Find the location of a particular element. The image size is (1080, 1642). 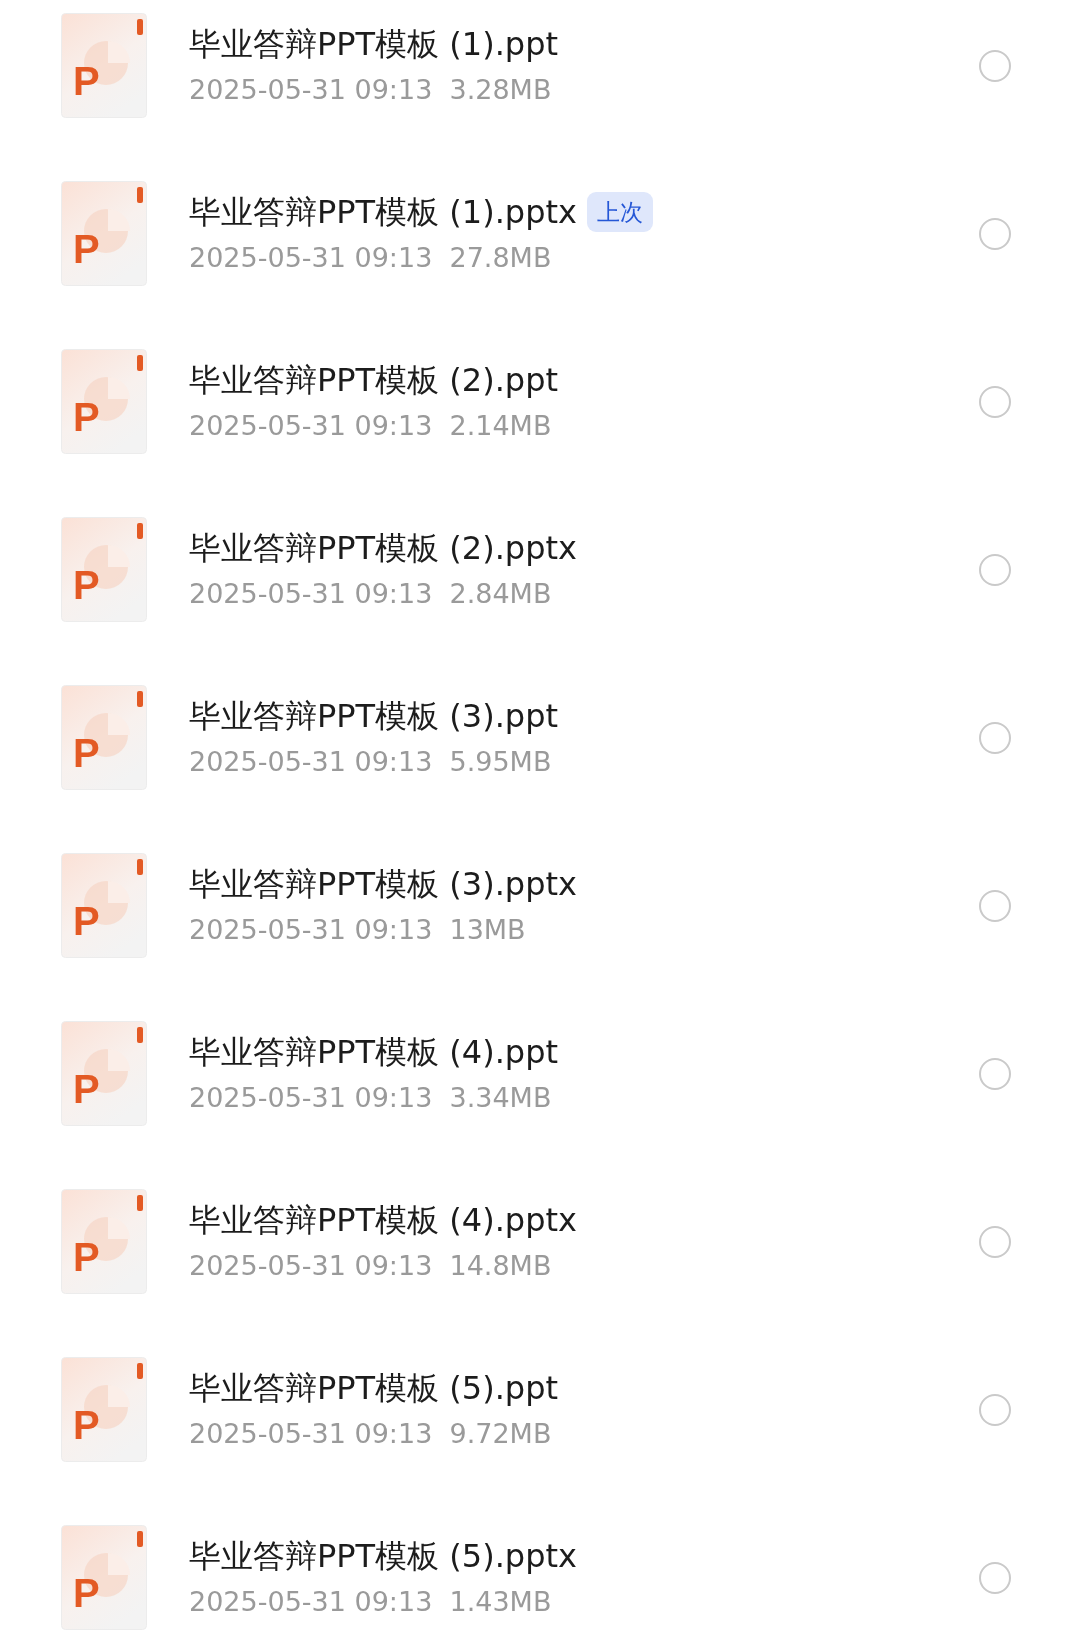

file-name: 毕业答辩PPT模板 (5).ppt is located at coordinates (373, 1388).